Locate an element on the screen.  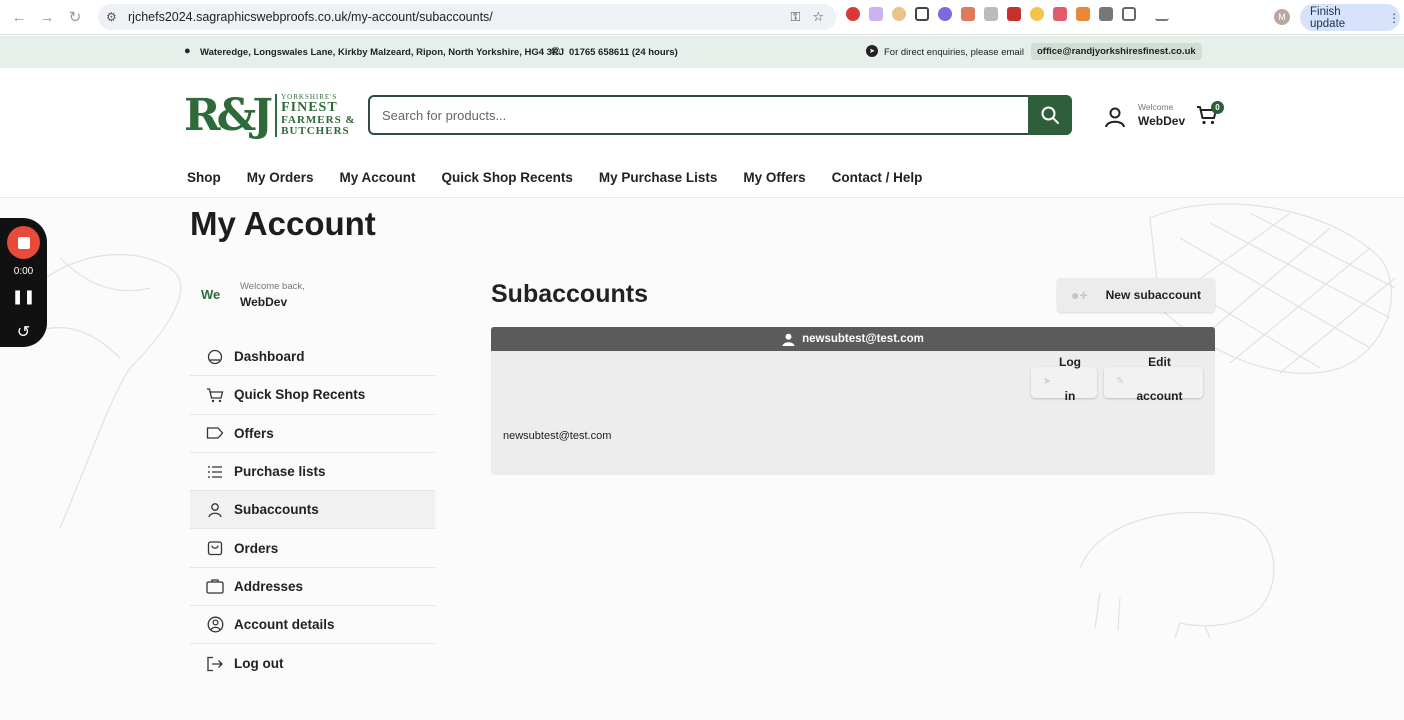
extension-crop-icon is located at coordinates (922, 14).